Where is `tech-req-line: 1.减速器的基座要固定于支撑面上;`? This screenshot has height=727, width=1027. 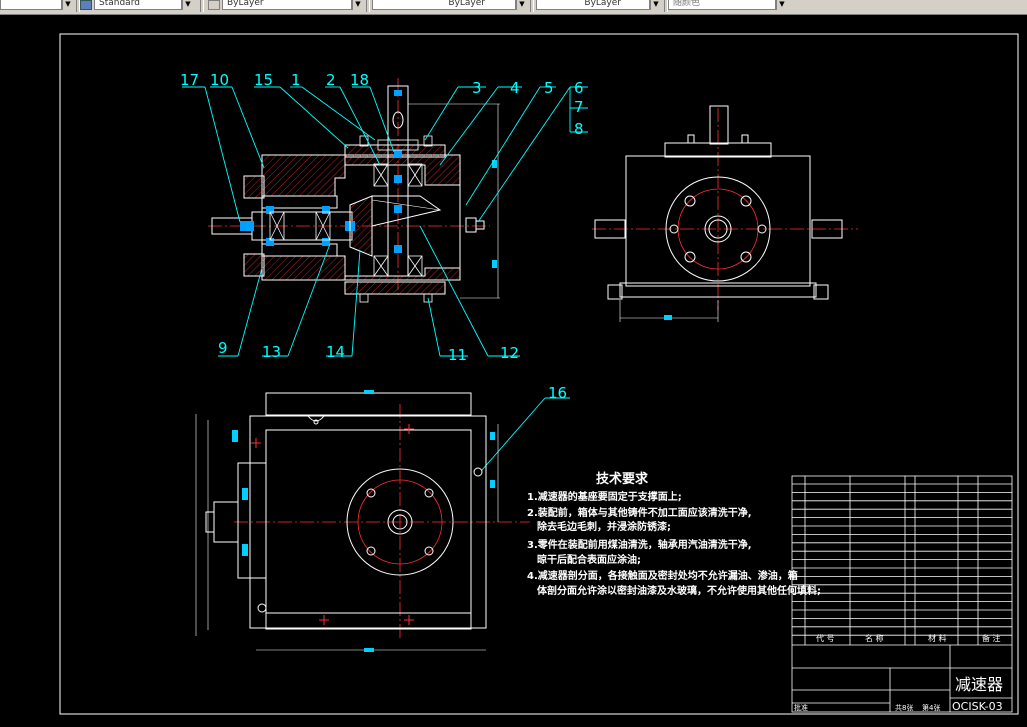 tech-req-line: 1.减速器的基座要固定于支撑面上; is located at coordinates (604, 496).